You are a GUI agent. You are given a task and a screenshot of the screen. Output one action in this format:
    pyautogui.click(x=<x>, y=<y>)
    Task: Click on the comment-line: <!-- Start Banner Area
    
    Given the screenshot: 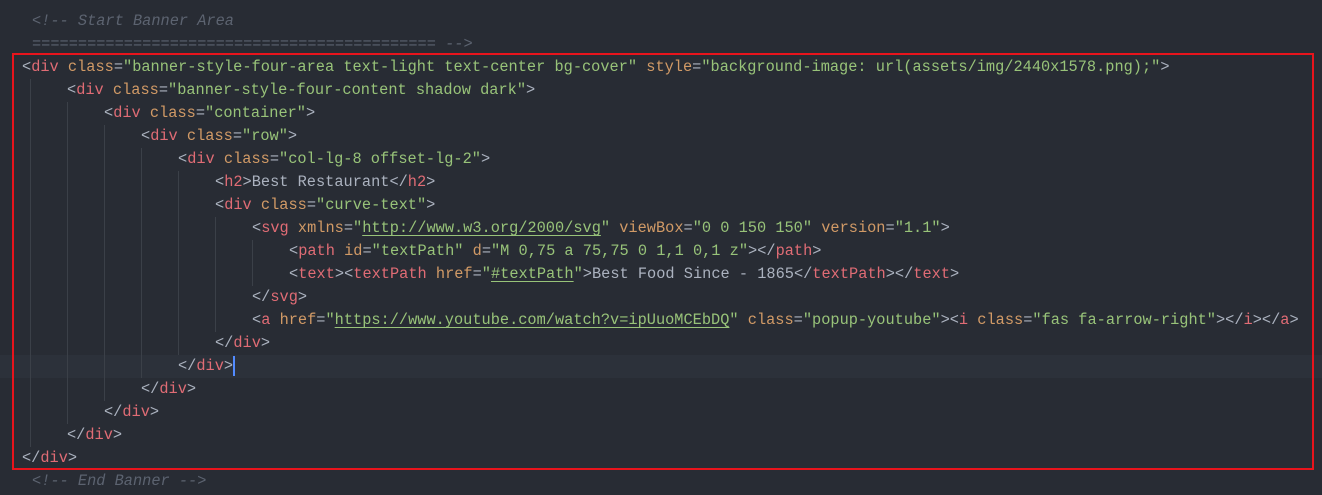 What is the action you would take?
    pyautogui.click(x=661, y=21)
    